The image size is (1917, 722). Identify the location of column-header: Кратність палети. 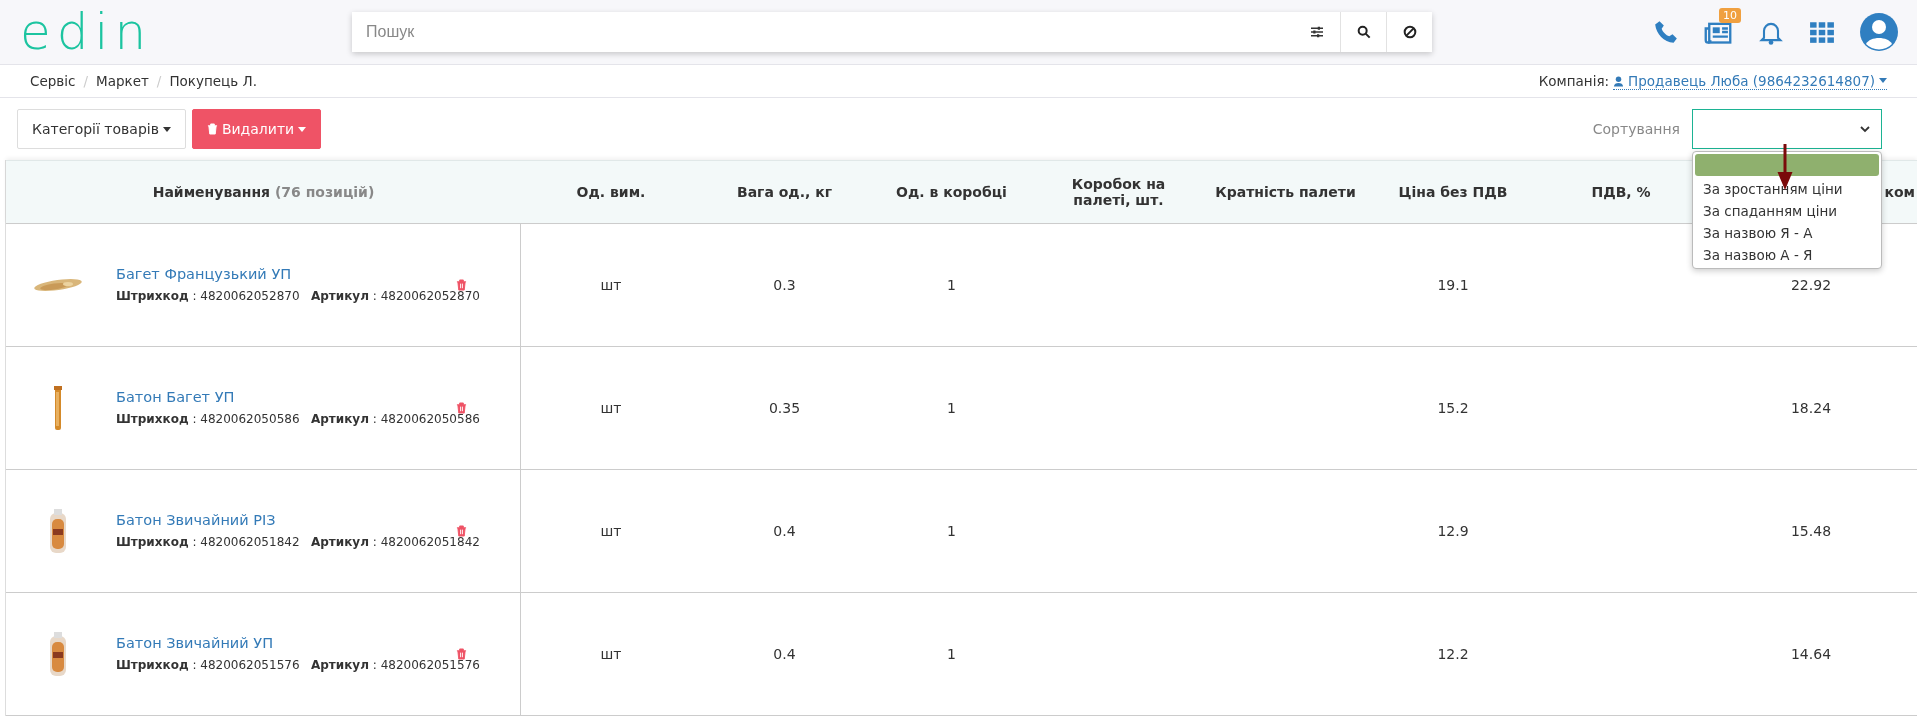
(1285, 192).